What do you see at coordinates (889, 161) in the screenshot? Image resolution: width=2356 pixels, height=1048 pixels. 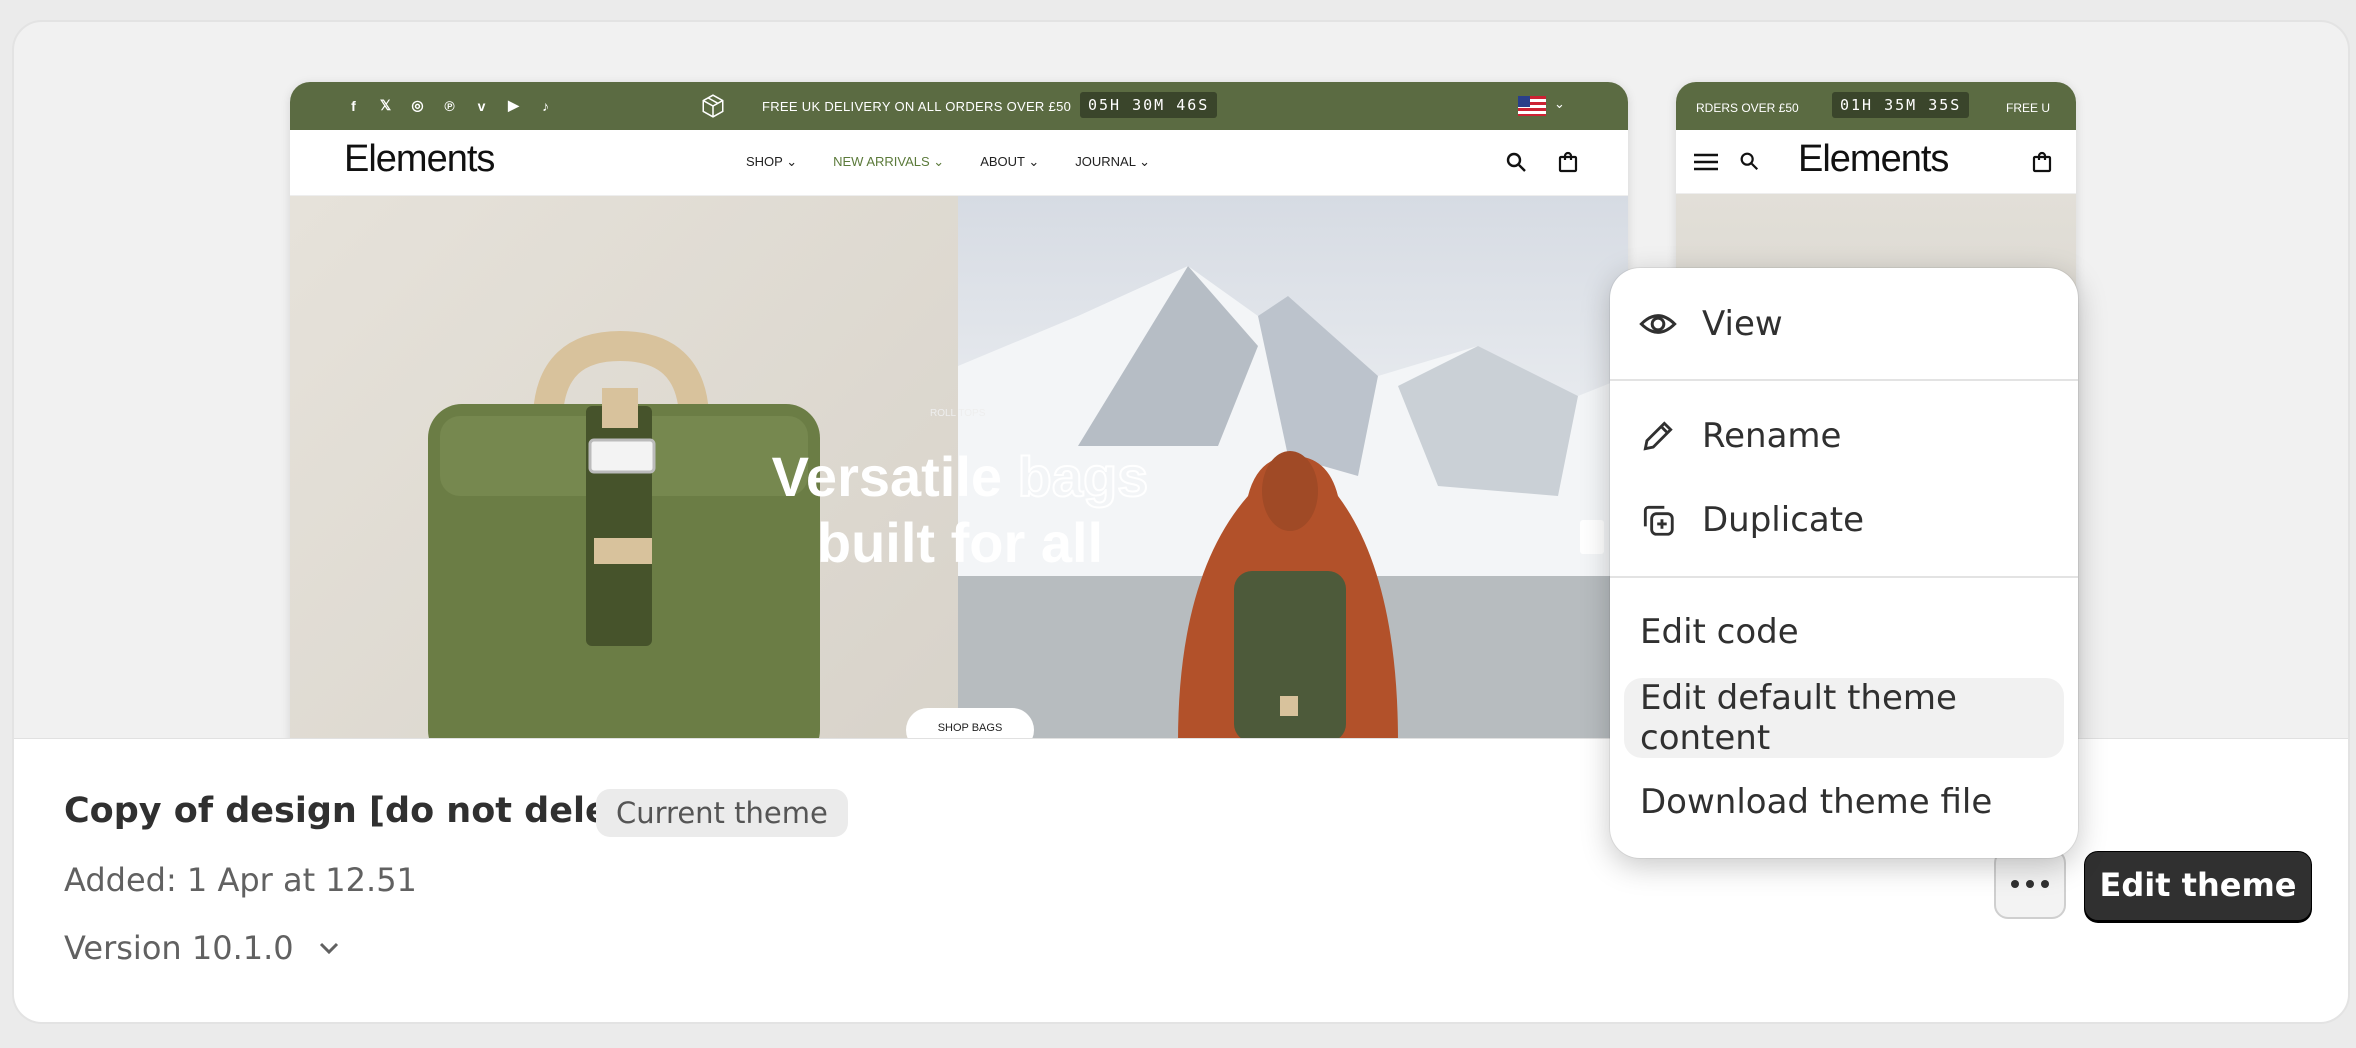 I see `menu-new-arrivals: NEW ARRIVALS ⌄` at bounding box center [889, 161].